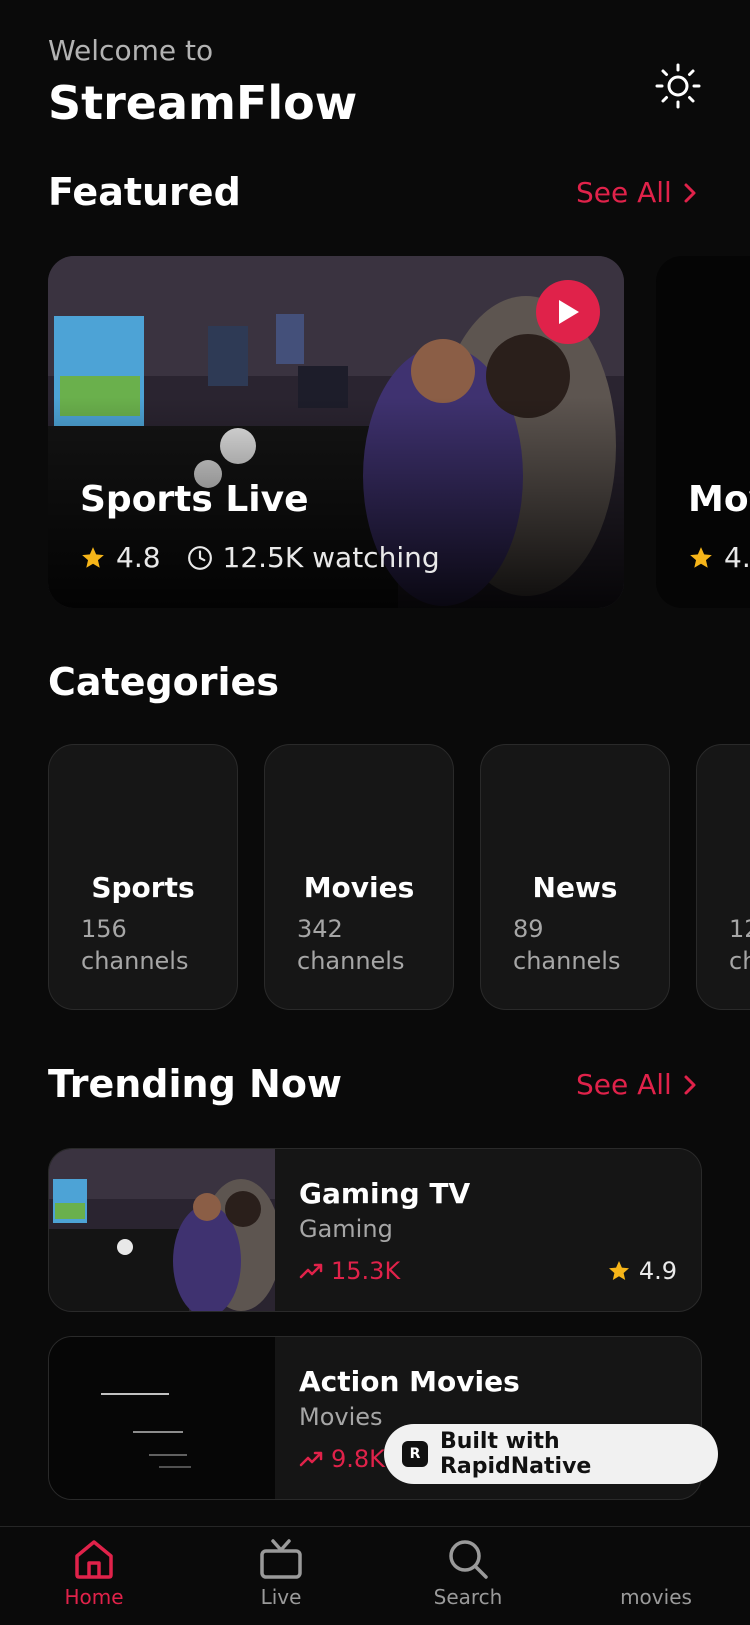 The height and width of the screenshot is (1625, 750). Describe the element at coordinates (468, 1559) in the screenshot. I see `search-icon` at that location.